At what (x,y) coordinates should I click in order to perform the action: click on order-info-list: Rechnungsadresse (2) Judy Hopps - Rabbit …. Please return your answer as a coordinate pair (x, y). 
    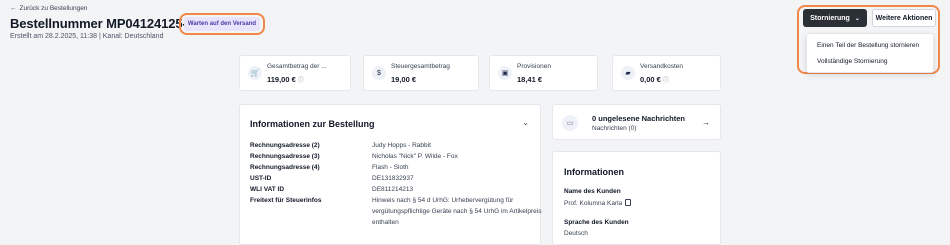
    Looking at the image, I should click on (396, 184).